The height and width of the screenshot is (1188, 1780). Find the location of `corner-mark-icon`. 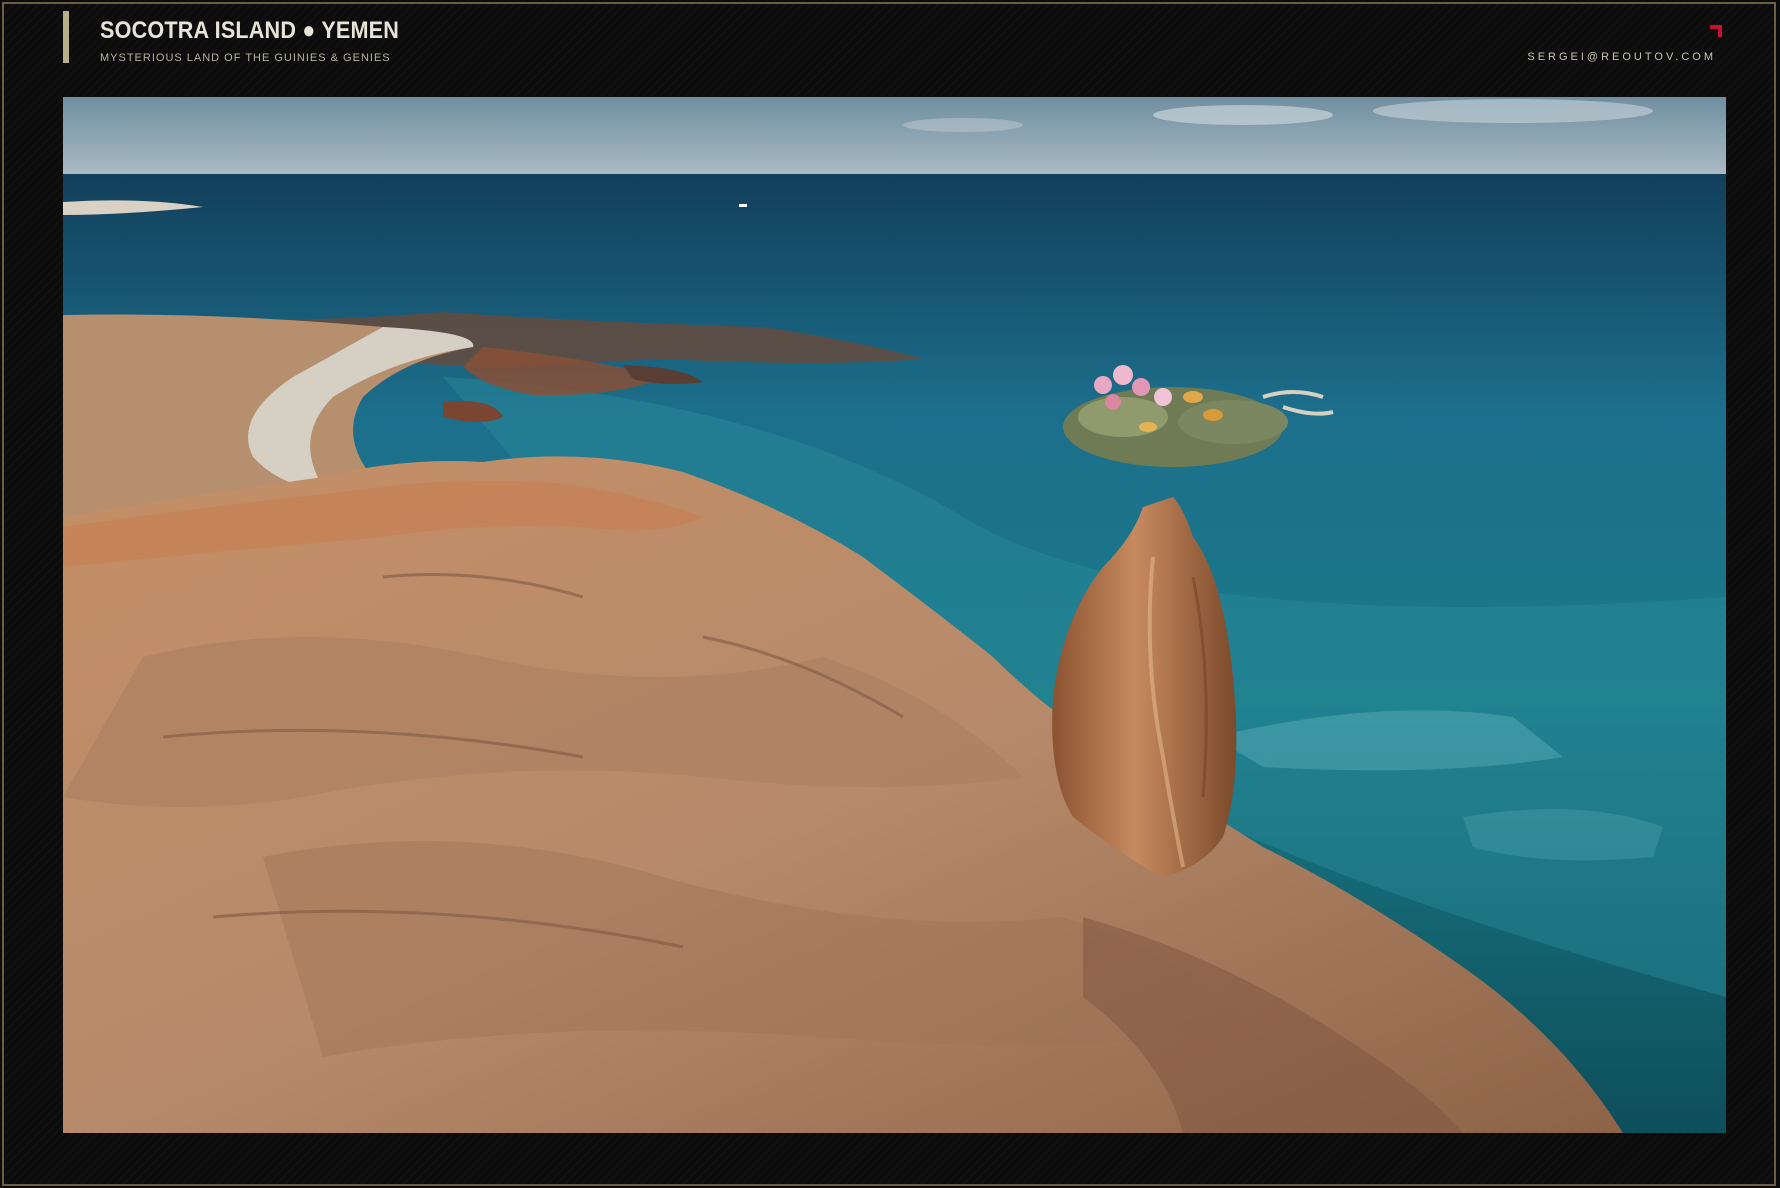

corner-mark-icon is located at coordinates (1716, 31).